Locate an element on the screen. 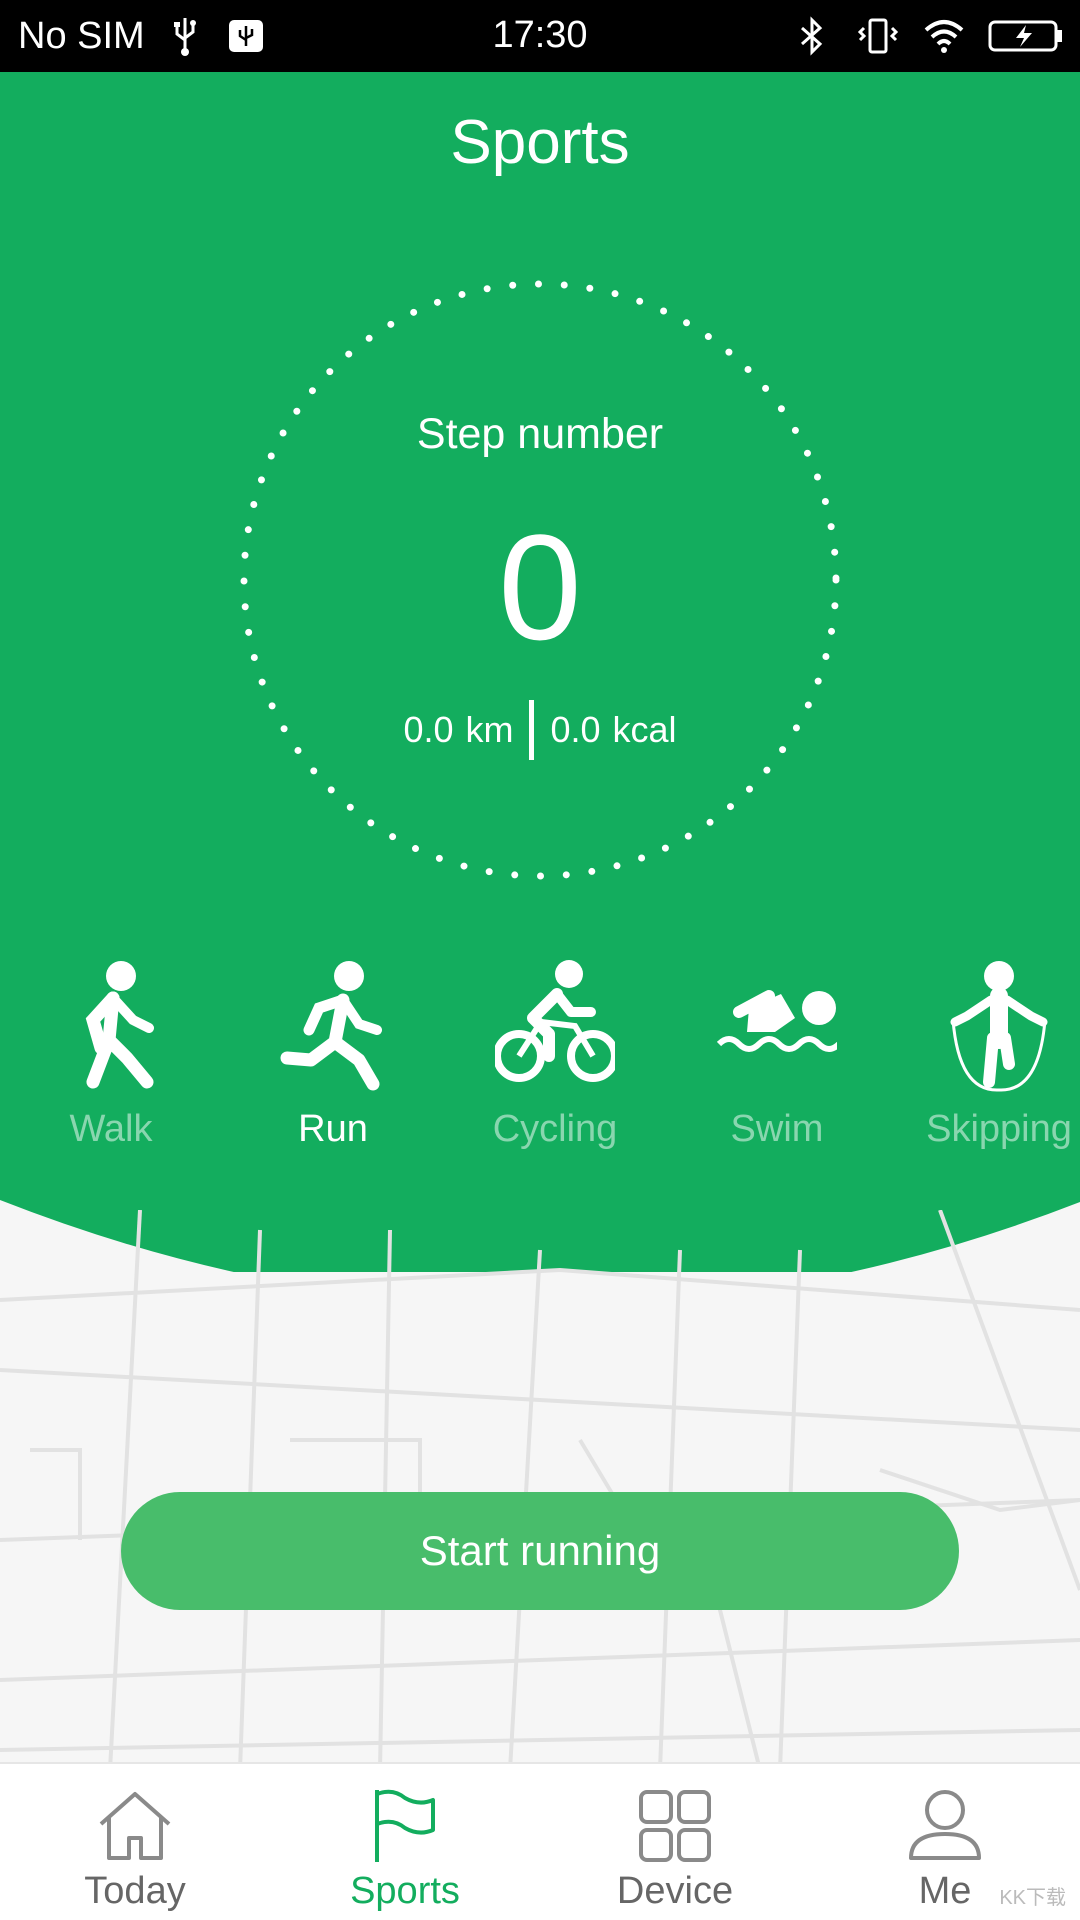  nav-item-device: Device is located at coordinates (675, 1842).